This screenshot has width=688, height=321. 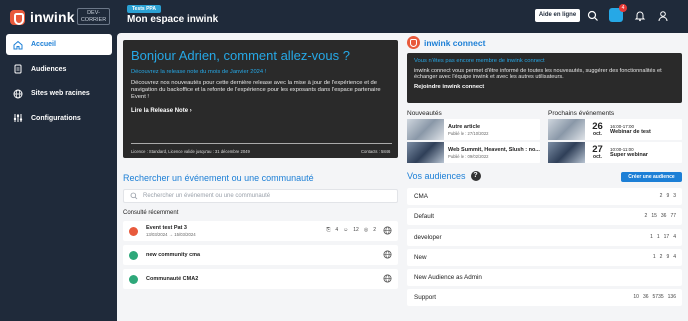 What do you see at coordinates (425, 129) in the screenshot?
I see `news-thumbnail` at bounding box center [425, 129].